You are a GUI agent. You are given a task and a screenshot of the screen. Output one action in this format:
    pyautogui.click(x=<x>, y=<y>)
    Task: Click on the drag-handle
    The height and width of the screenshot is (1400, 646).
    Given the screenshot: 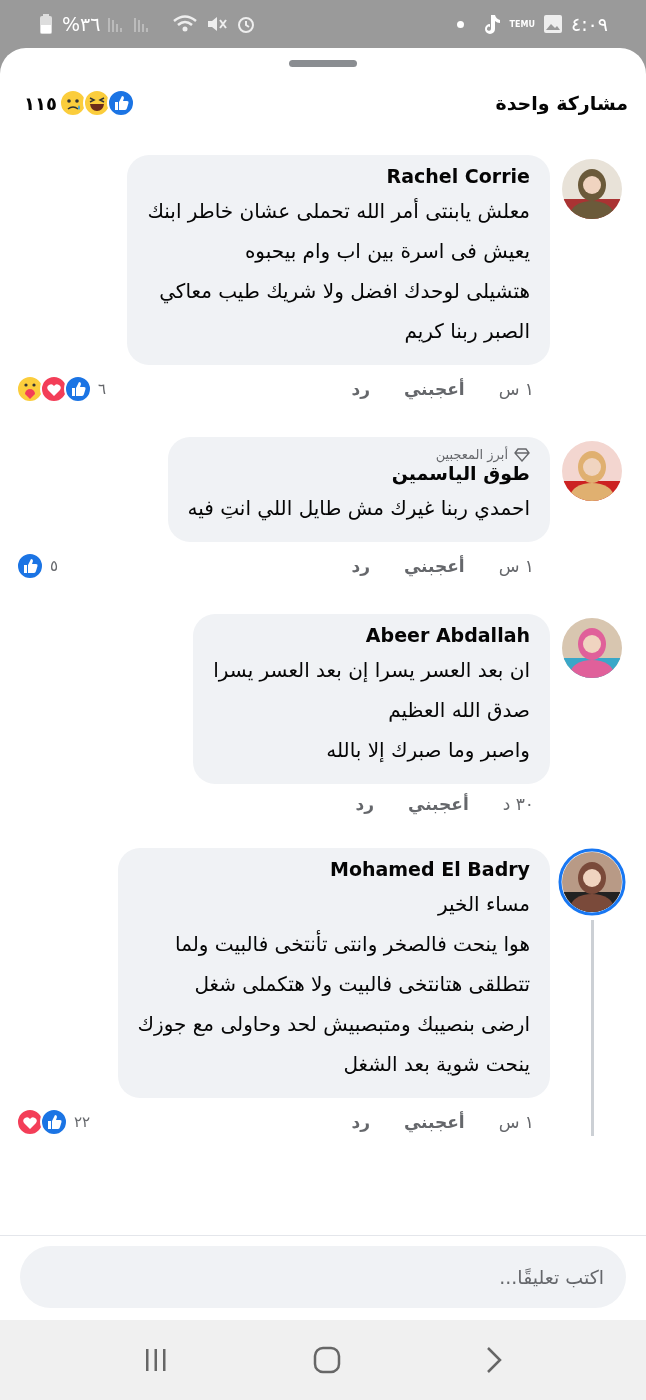 What is the action you would take?
    pyautogui.click(x=323, y=63)
    